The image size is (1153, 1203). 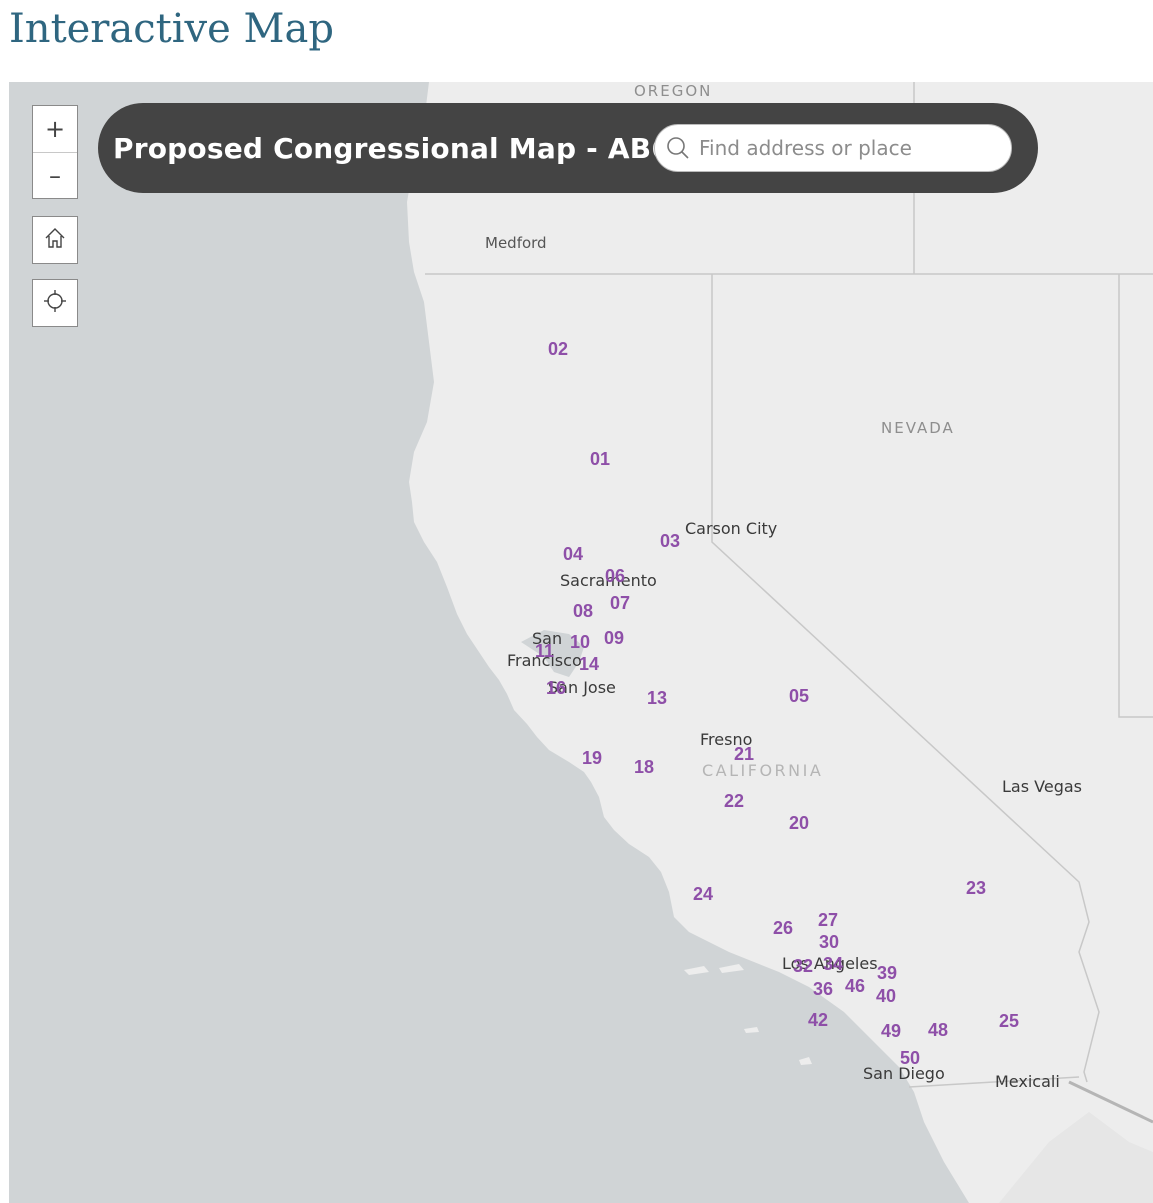 What do you see at coordinates (589, 664) in the screenshot?
I see `district-label-14: 14` at bounding box center [589, 664].